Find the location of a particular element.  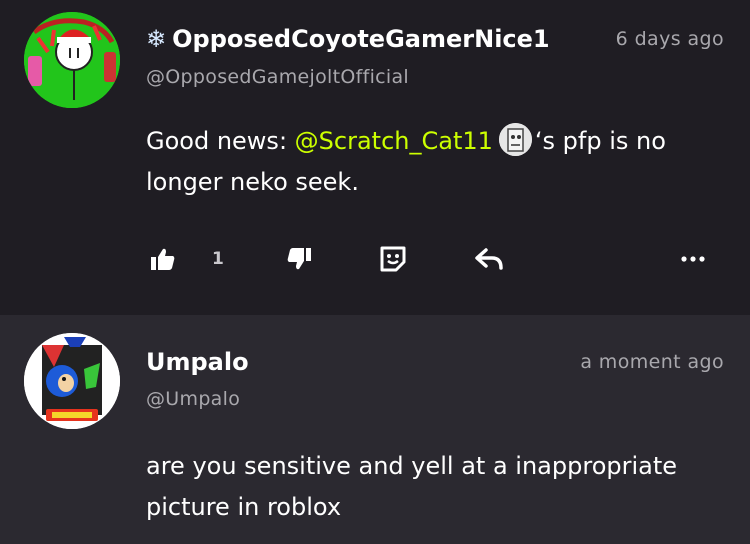

reply-icon is located at coordinates (489, 259).